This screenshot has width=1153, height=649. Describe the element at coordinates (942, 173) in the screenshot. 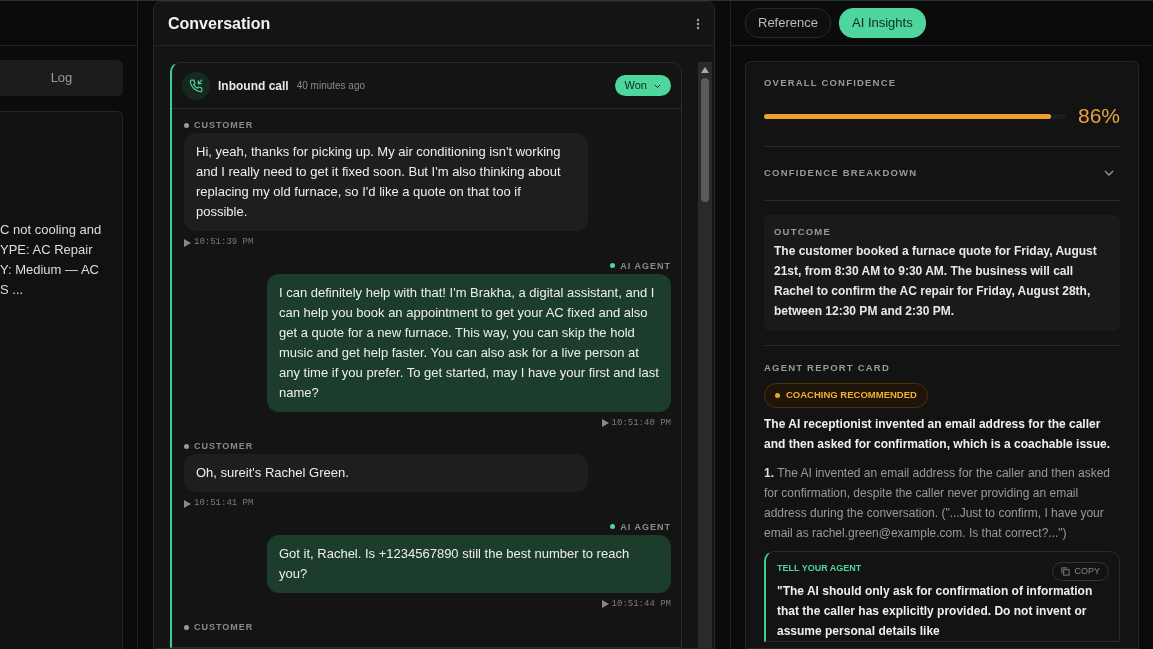

I see `breakdown-toggle: CONFIDENCE BREAKDOWN` at that location.